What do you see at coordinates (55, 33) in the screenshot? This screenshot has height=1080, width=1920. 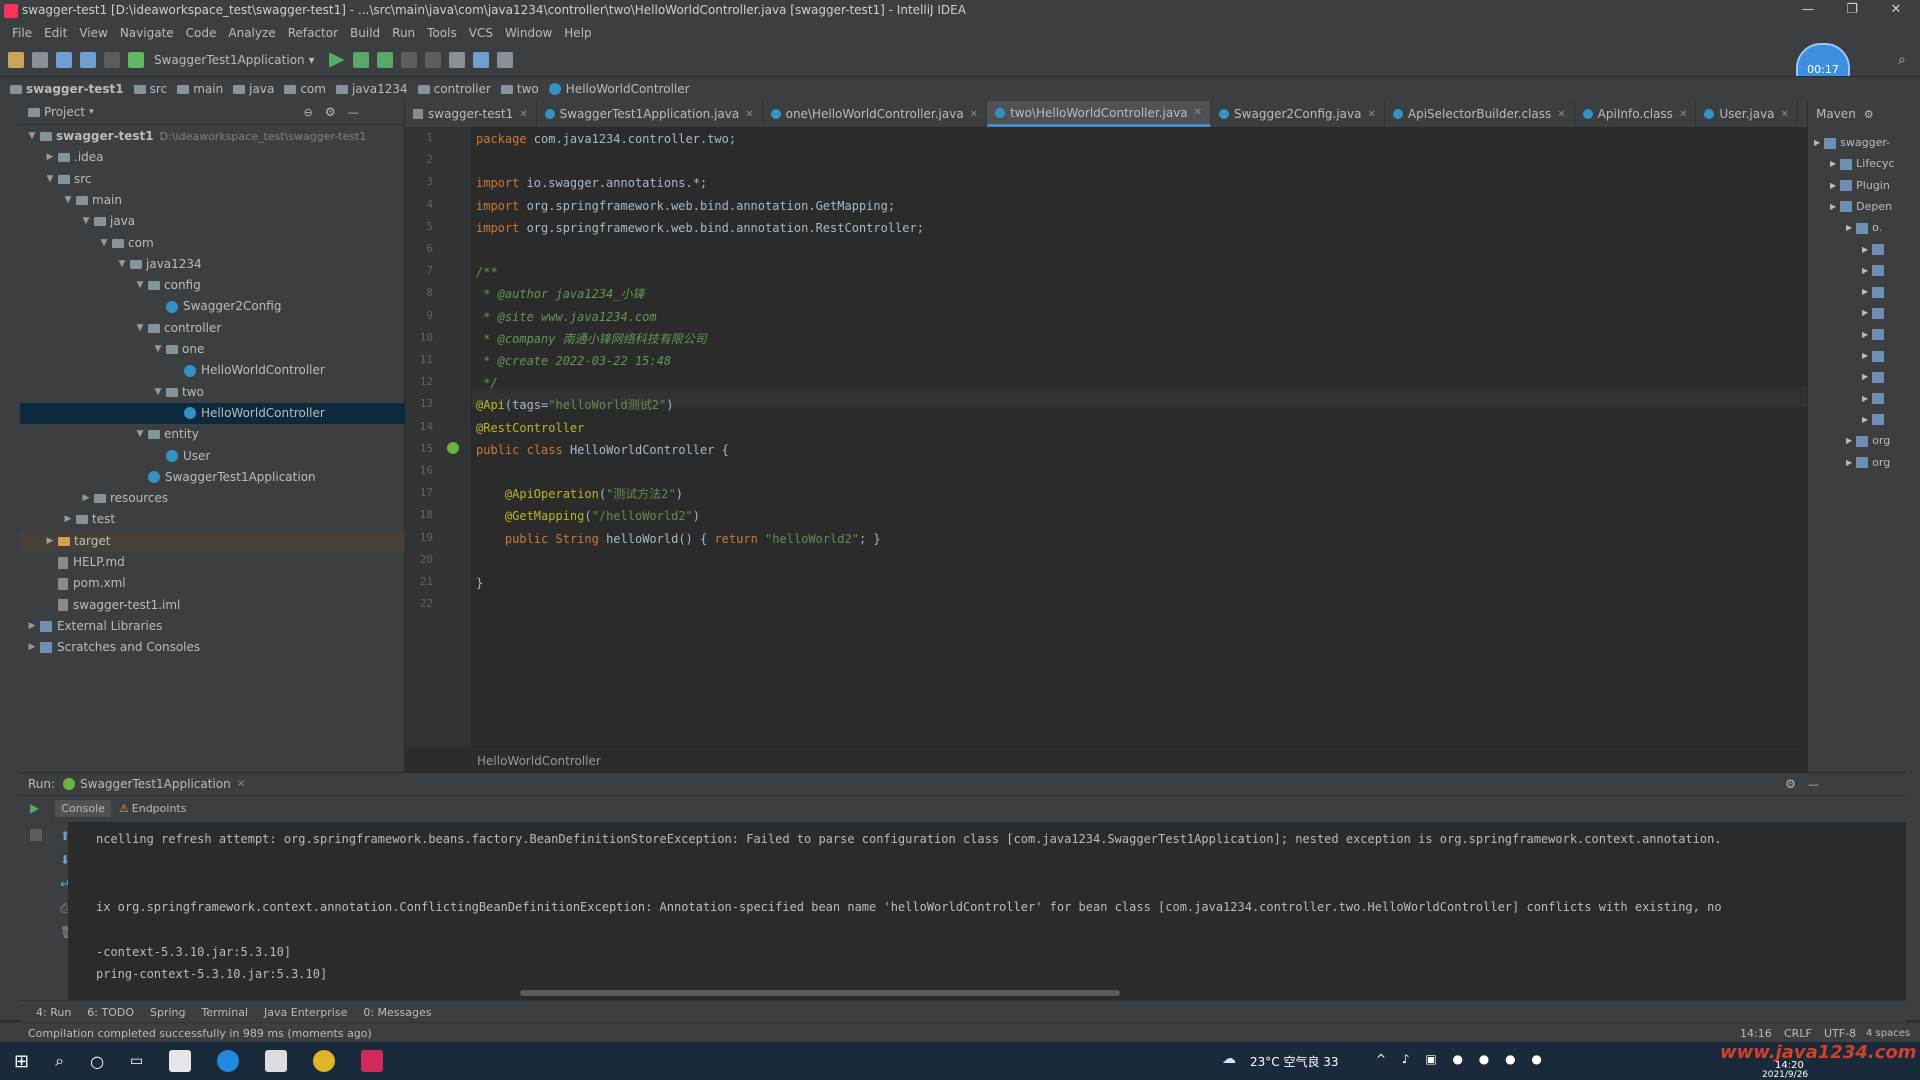 I see `menu-edit: Edit` at bounding box center [55, 33].